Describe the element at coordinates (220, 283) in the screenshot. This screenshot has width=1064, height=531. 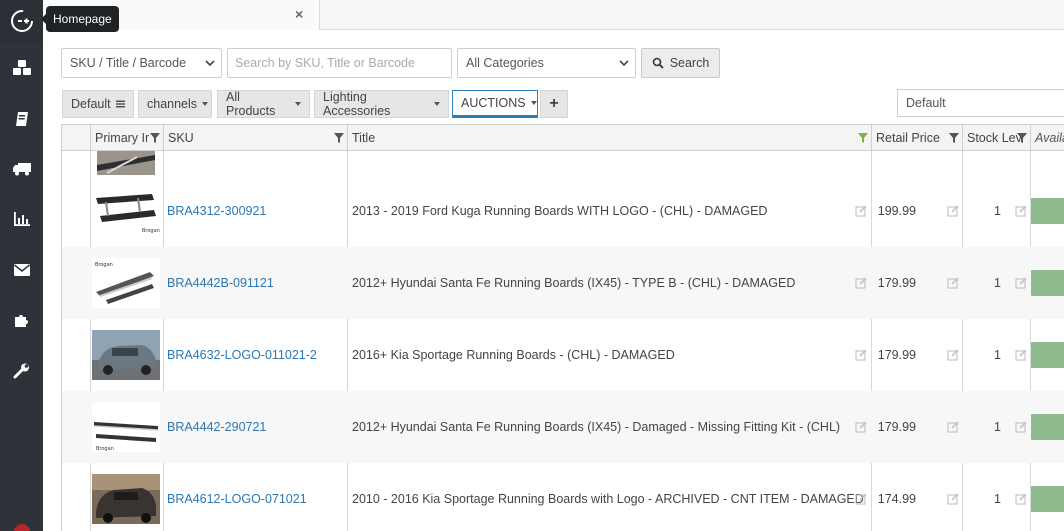
I see `sku-link: BRA4442B-091121` at that location.